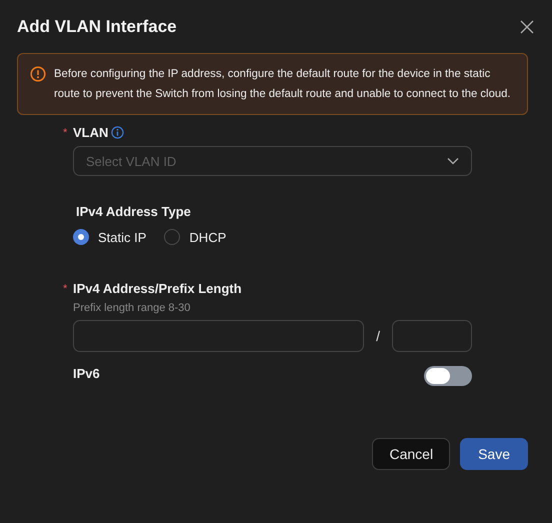 Image resolution: width=552 pixels, height=523 pixels. What do you see at coordinates (453, 161) in the screenshot?
I see `chevron-down-icon` at bounding box center [453, 161].